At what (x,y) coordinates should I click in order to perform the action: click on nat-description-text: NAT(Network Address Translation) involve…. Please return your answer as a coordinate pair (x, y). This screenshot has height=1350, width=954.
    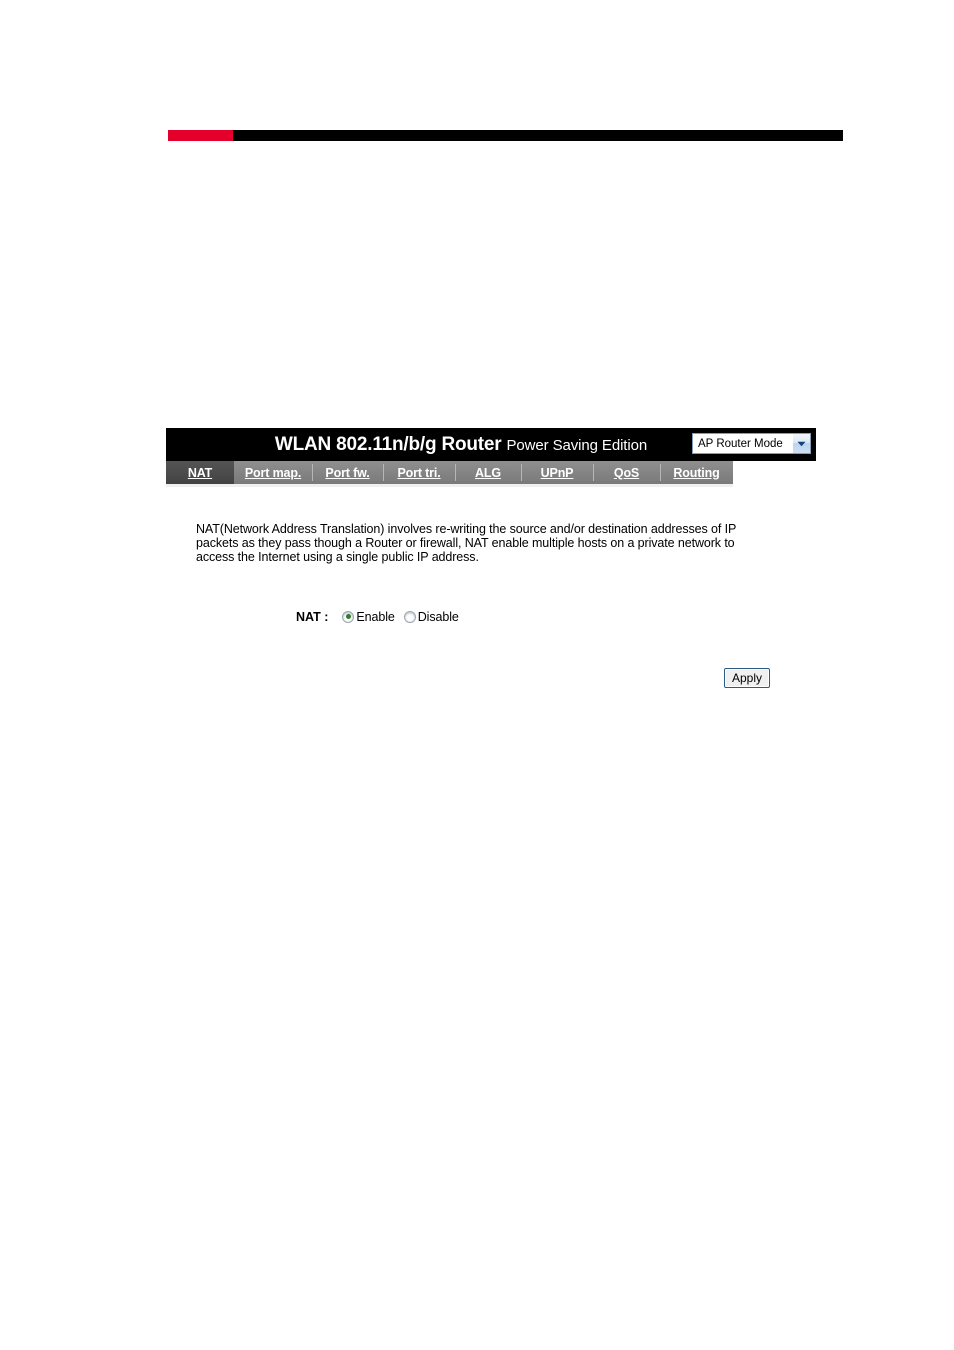
    Looking at the image, I should click on (466, 542).